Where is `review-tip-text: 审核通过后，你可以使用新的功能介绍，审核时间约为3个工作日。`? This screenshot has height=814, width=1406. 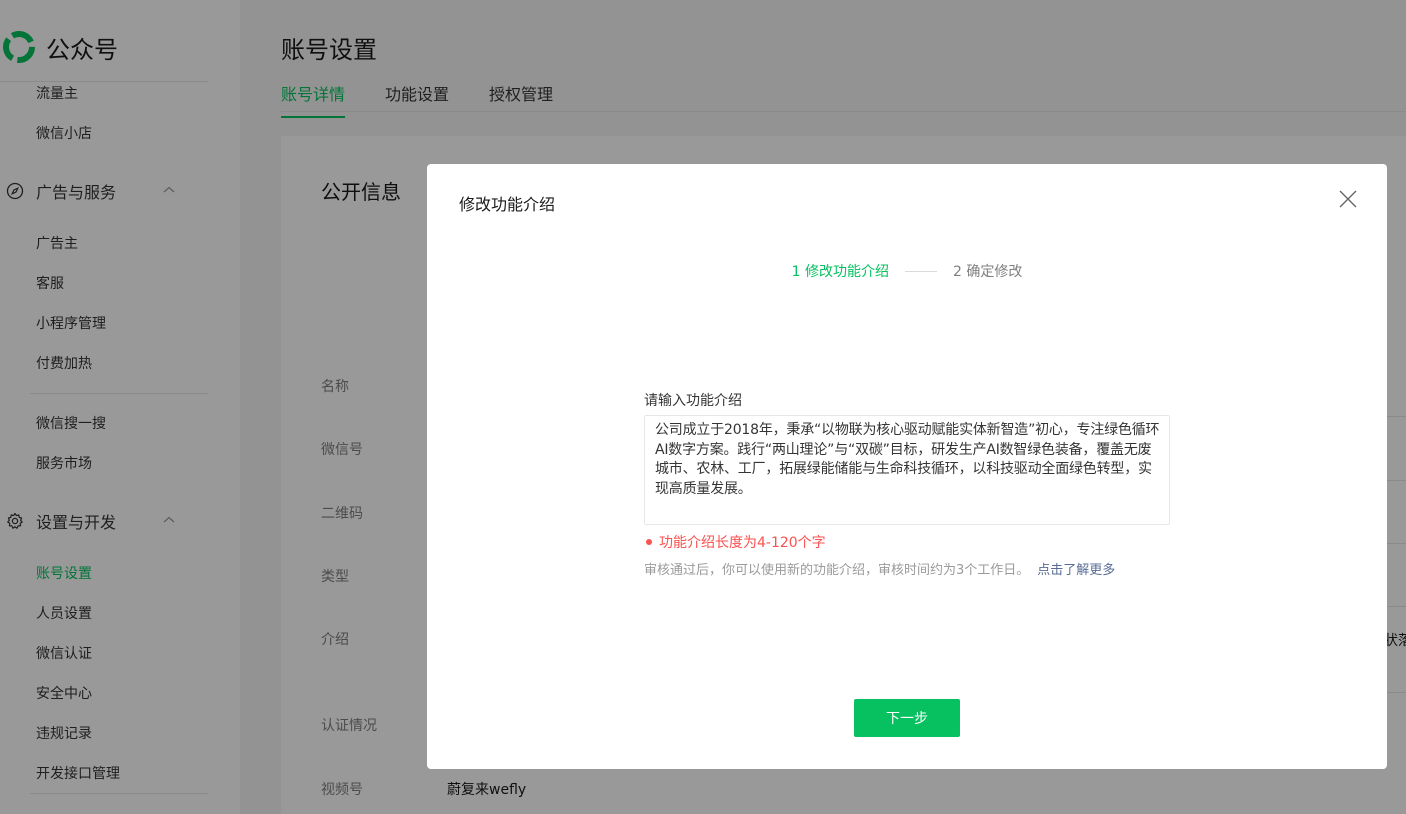 review-tip-text: 审核通过后，你可以使用新的功能介绍，审核时间约为3个工作日。 is located at coordinates (837, 570).